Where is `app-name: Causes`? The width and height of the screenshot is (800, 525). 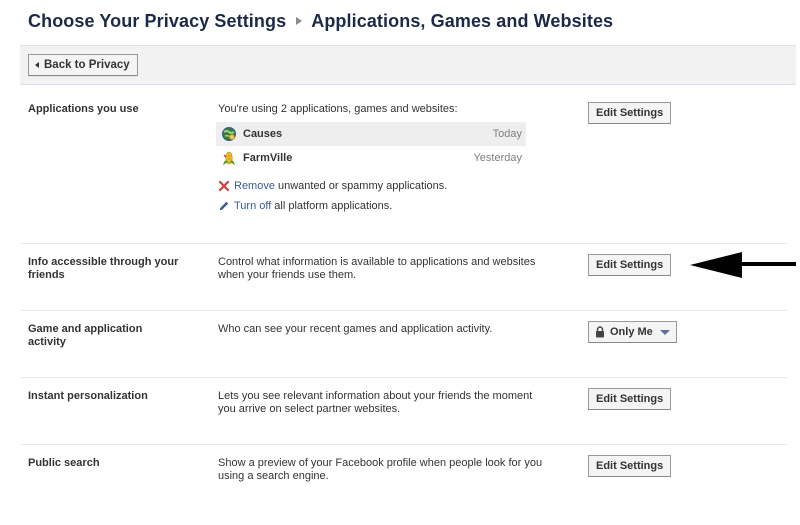 app-name: Causes is located at coordinates (263, 134).